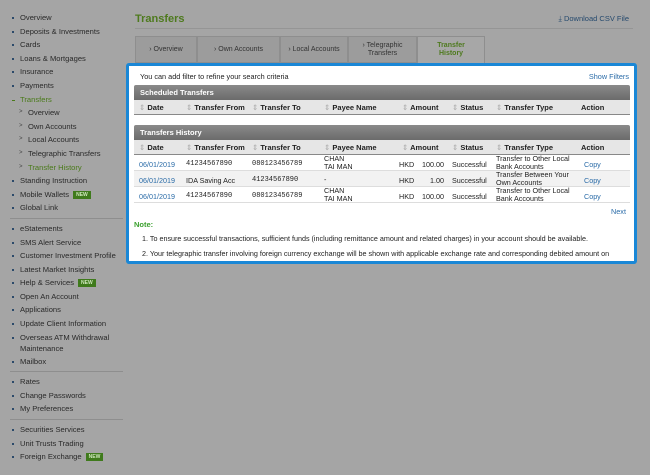 This screenshot has height=475, width=650. I want to click on transfer-to: 080123456789, so click(277, 164).